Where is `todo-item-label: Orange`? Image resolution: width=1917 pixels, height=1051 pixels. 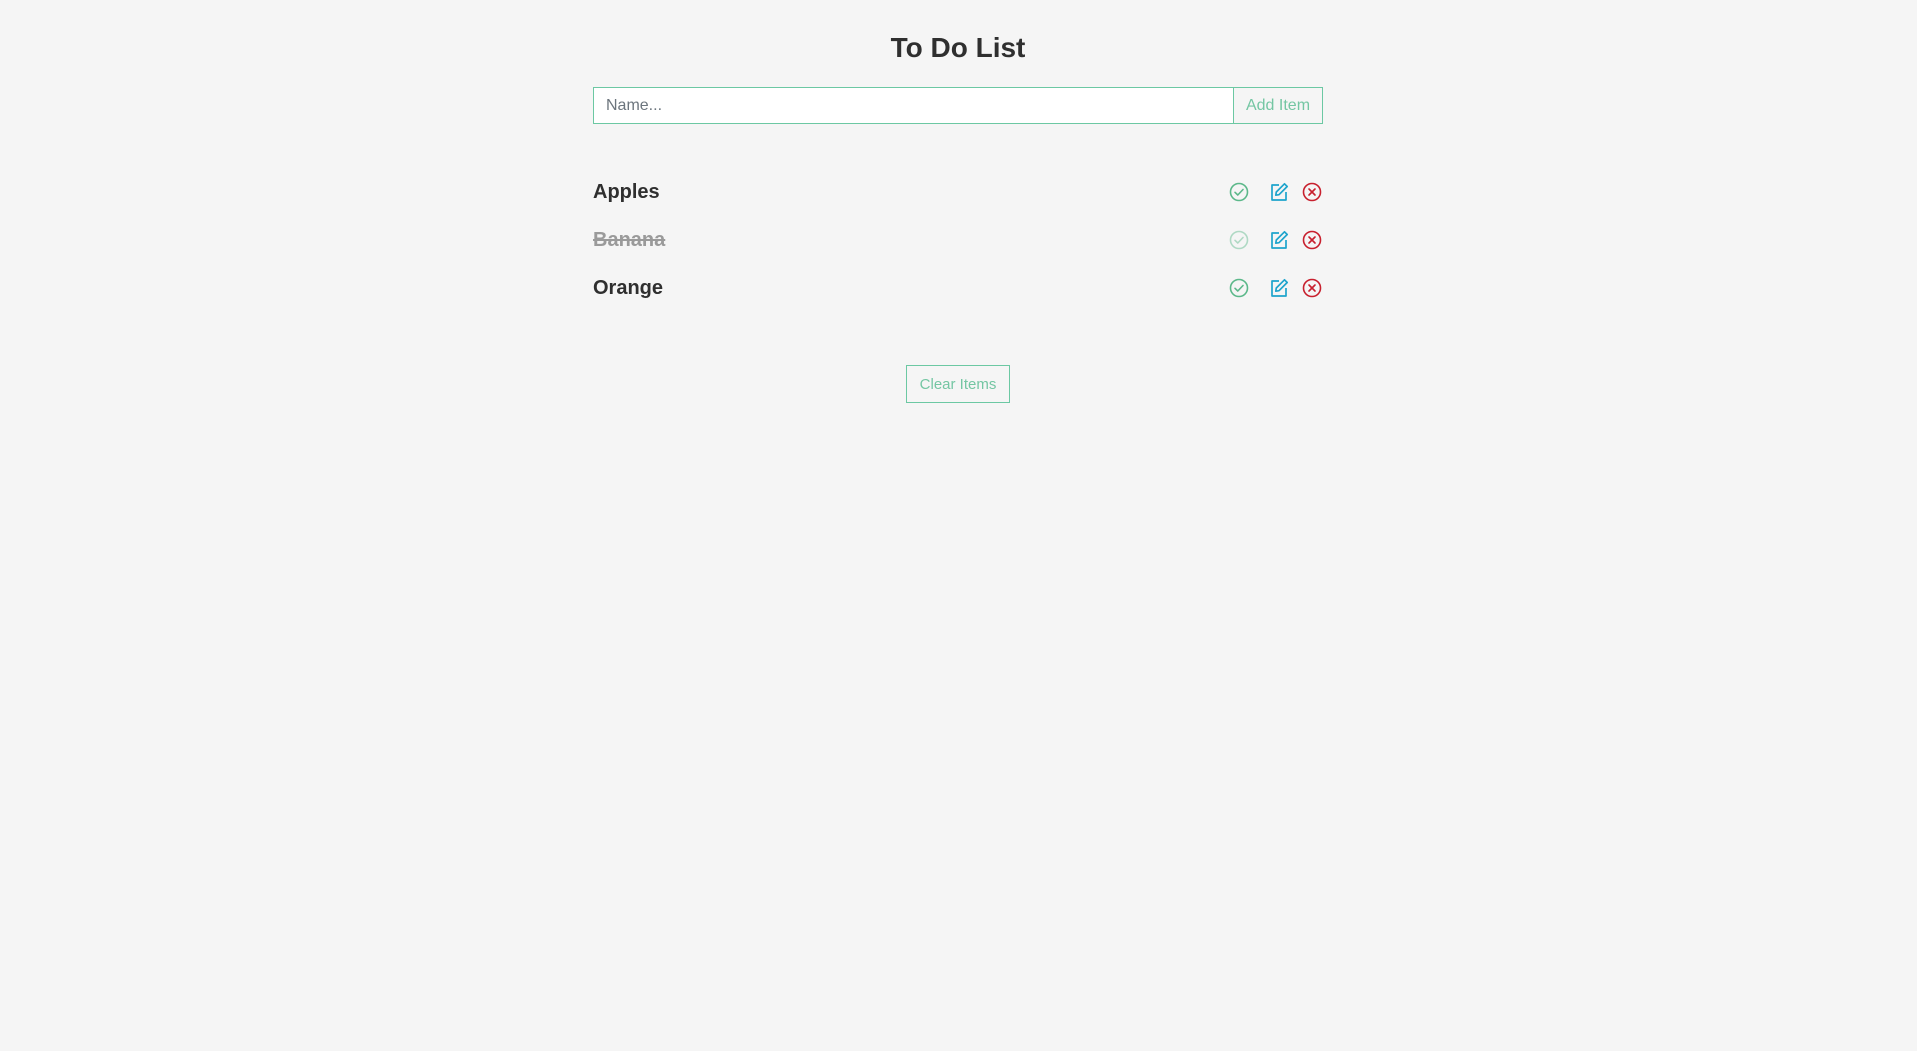 todo-item-label: Orange is located at coordinates (628, 287).